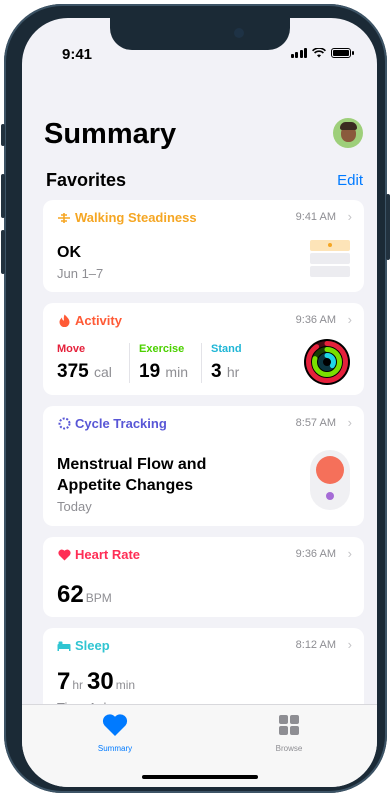 The width and height of the screenshot is (391, 797). I want to click on tab-summary-label: Summary, so click(115, 748).